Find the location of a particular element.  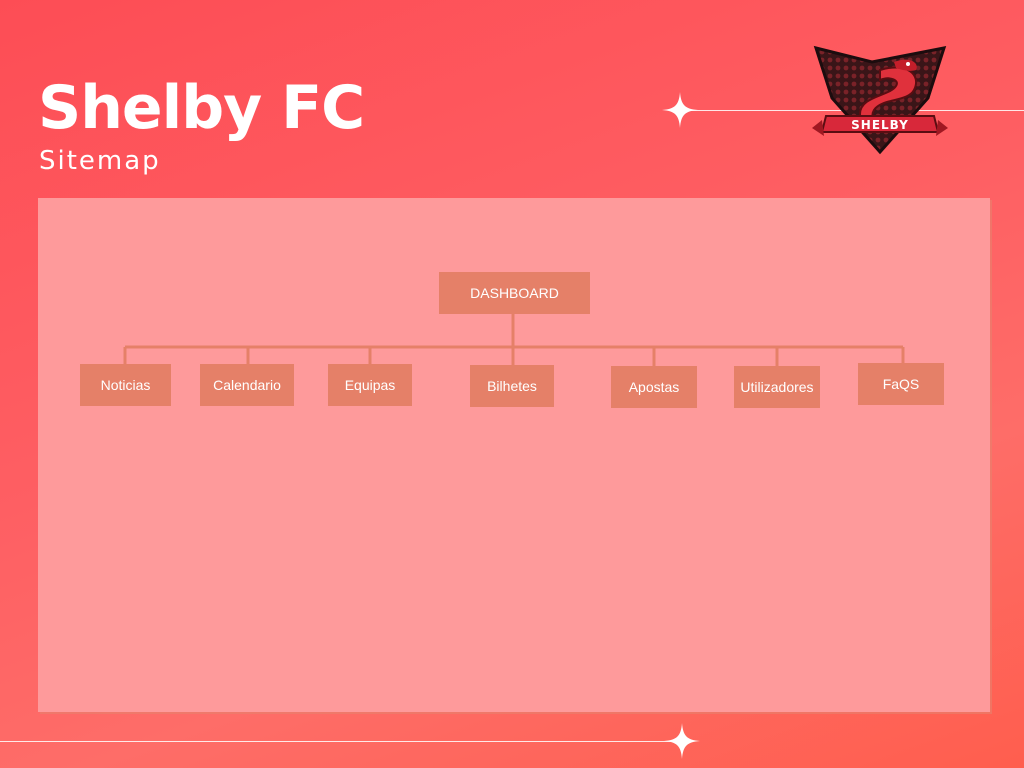

sitemap-node-bilhetes: Bilhetes is located at coordinates (512, 386).